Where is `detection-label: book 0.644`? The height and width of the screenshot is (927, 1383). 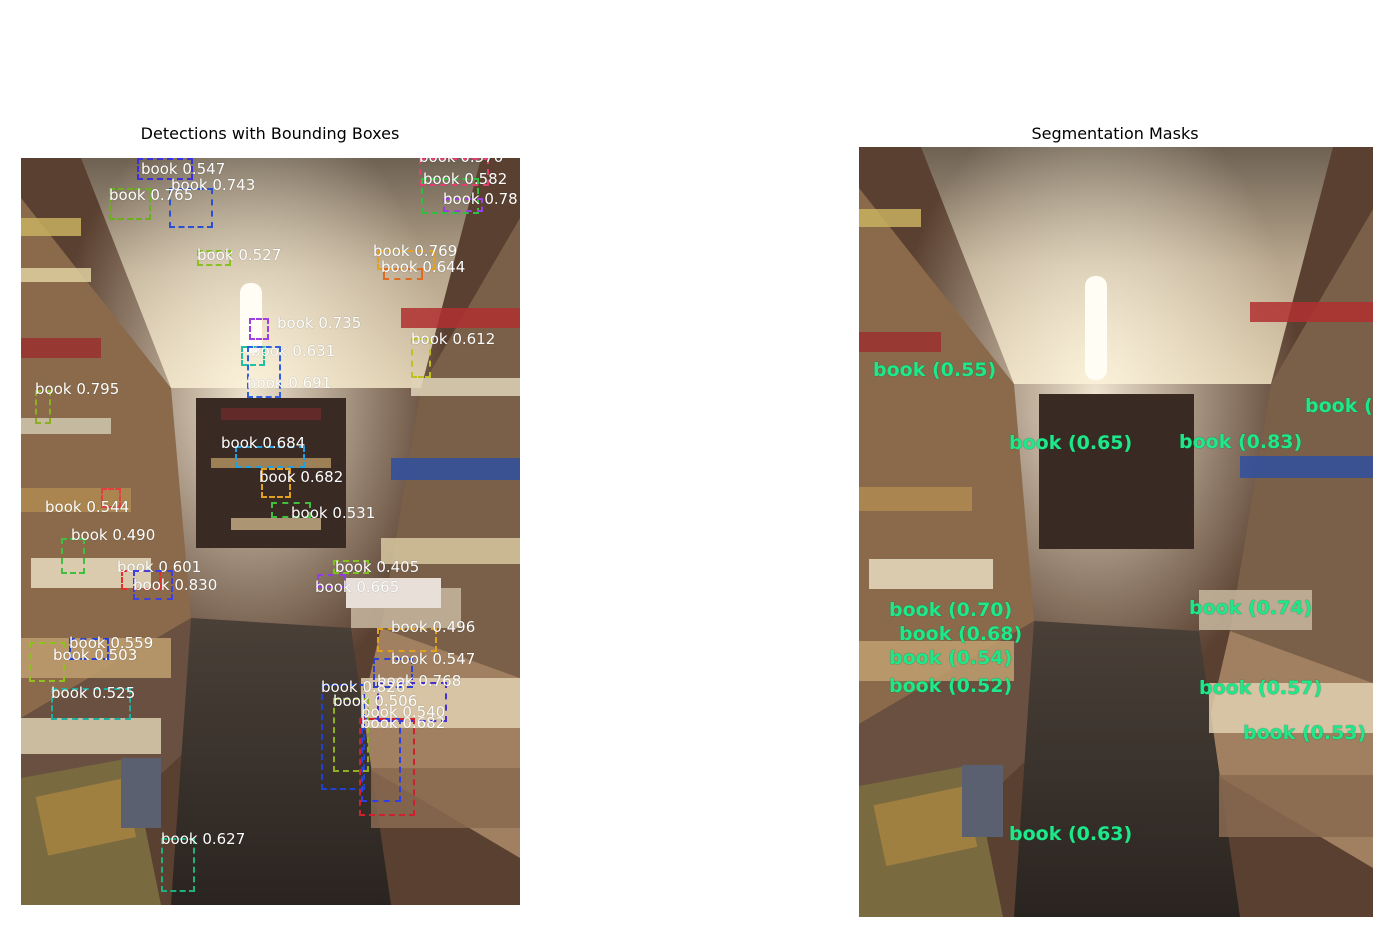 detection-label: book 0.644 is located at coordinates (423, 267).